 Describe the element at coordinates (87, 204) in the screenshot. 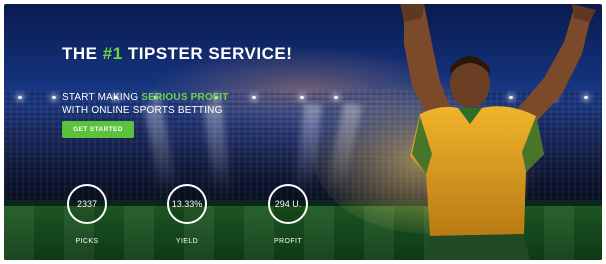

I see `stat-value-circle: 2337` at that location.